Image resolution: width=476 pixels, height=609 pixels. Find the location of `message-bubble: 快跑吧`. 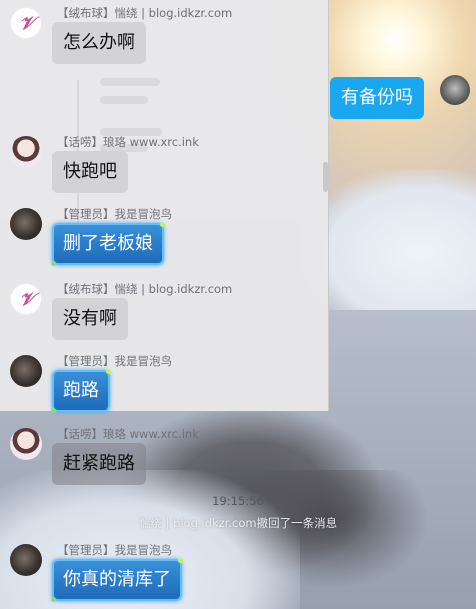

message-bubble: 快跑吧 is located at coordinates (90, 172).